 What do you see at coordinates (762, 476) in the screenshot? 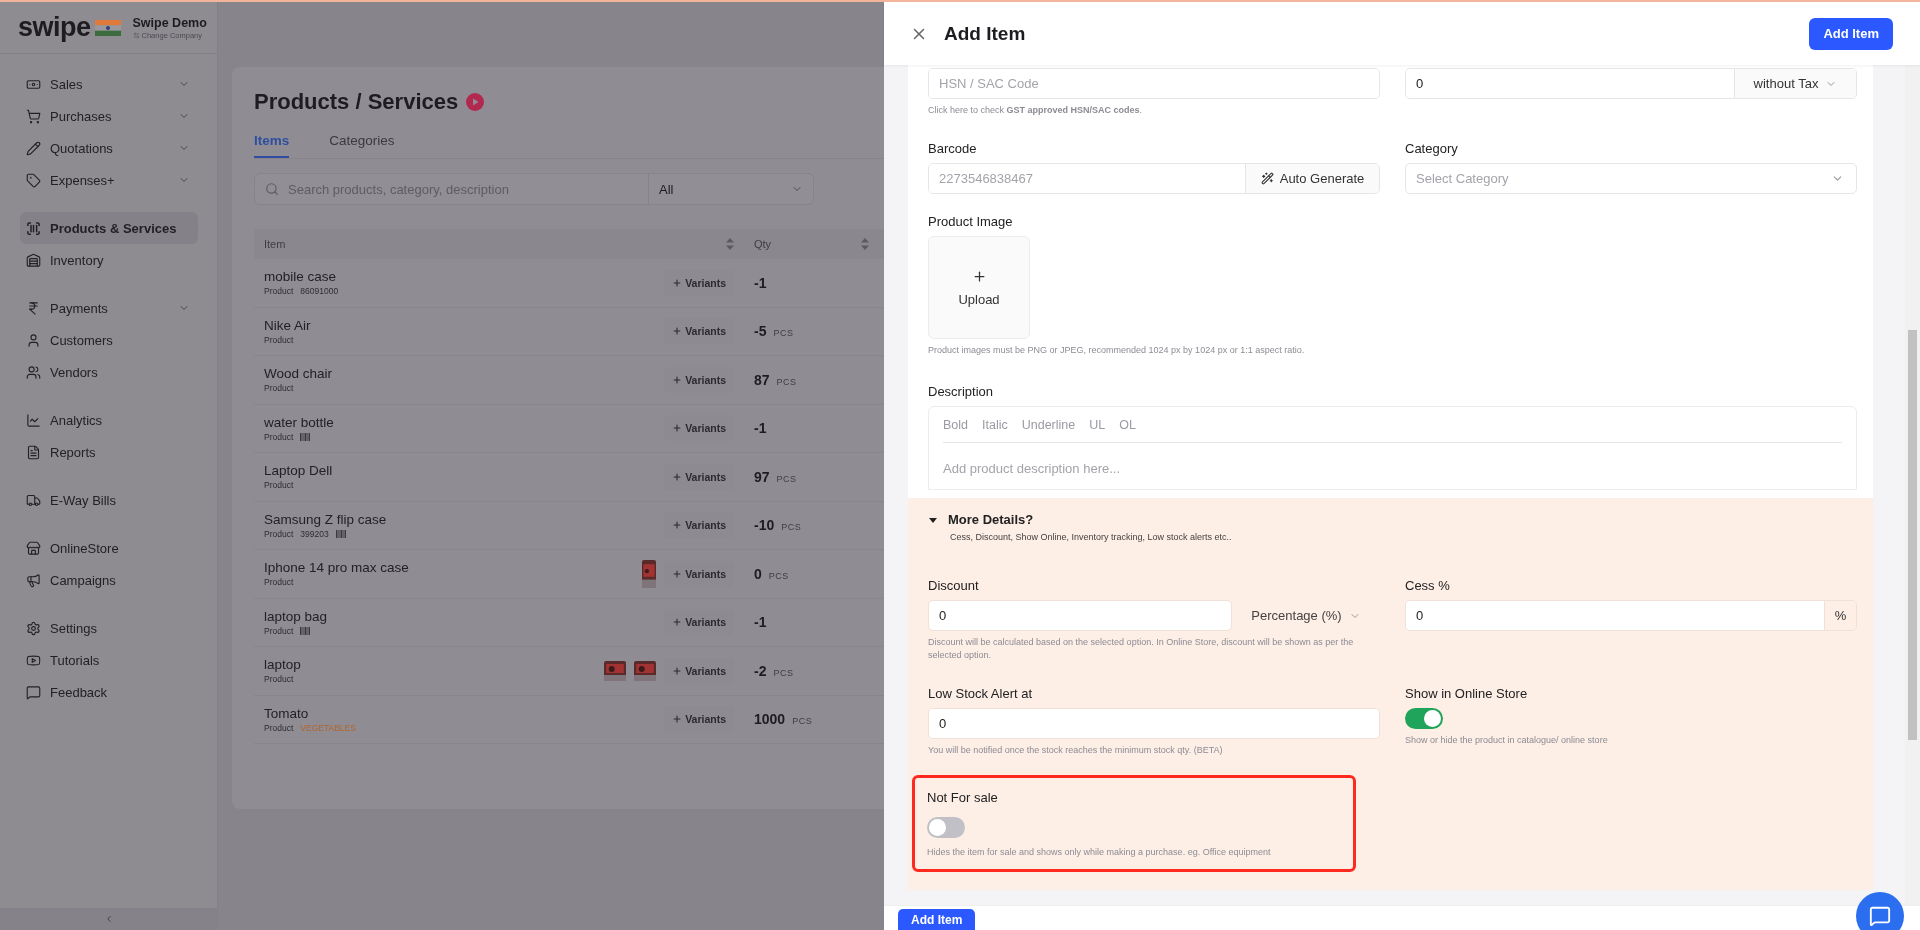
I see `qty-value: 97` at bounding box center [762, 476].